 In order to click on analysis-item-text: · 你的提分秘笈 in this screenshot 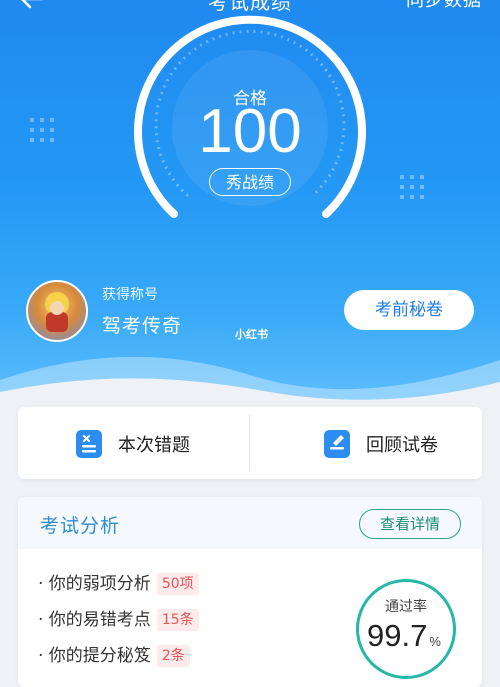, I will do `click(94, 656)`.